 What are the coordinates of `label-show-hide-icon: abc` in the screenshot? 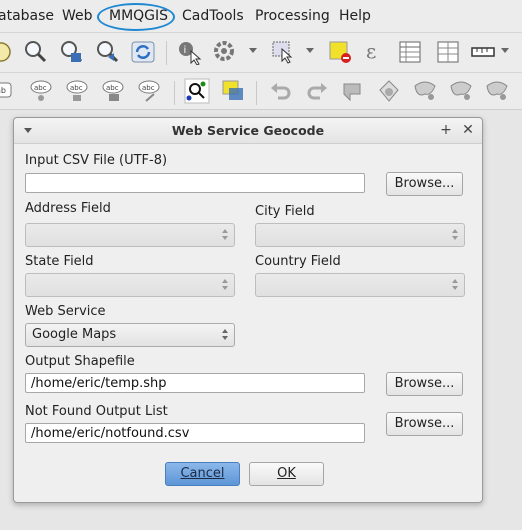 It's located at (77, 91).